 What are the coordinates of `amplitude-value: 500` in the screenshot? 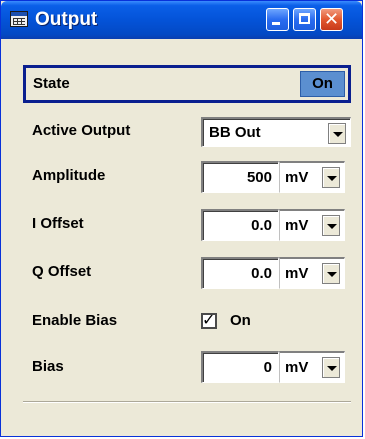 It's located at (259, 177).